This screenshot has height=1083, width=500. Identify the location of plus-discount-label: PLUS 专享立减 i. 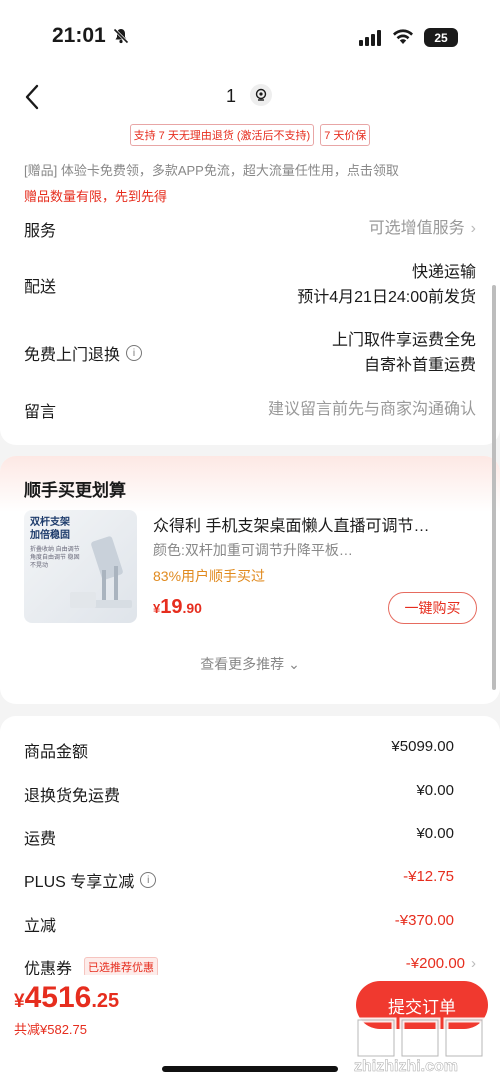
(90, 880).